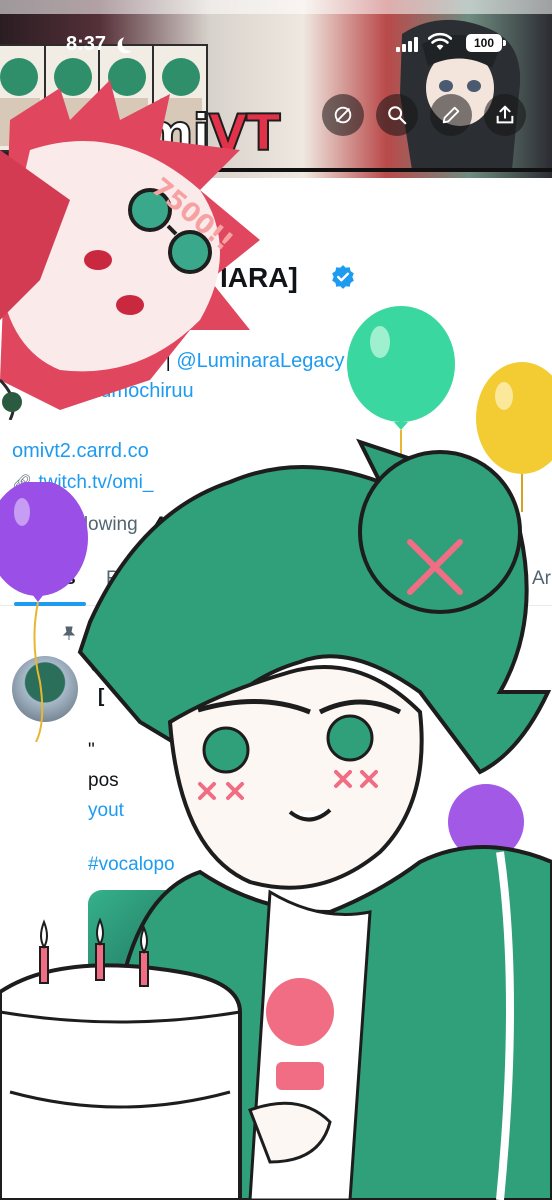  I want to click on following-label: Following, so click(97, 524).